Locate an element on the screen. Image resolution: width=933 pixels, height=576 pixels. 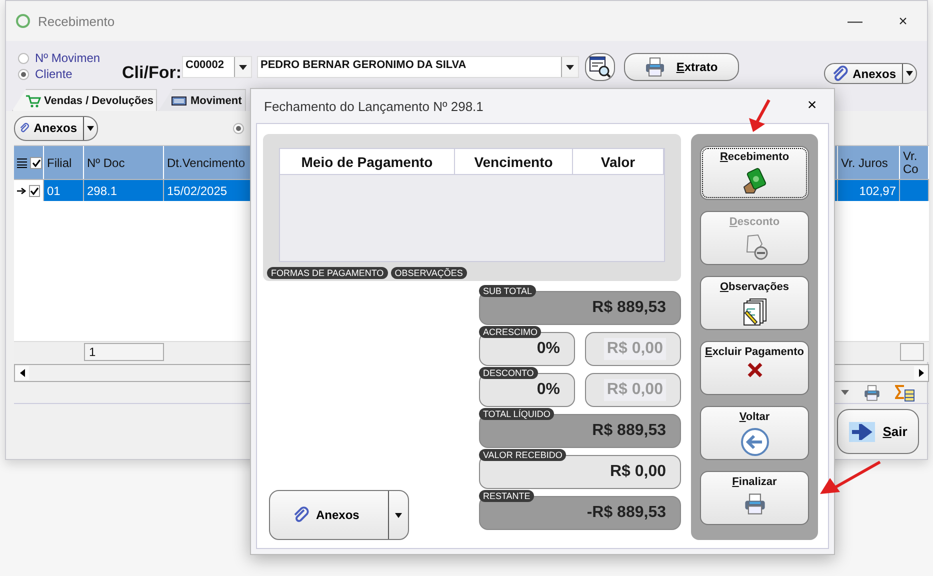
action-button: Excluir Pagamento is located at coordinates (754, 368).